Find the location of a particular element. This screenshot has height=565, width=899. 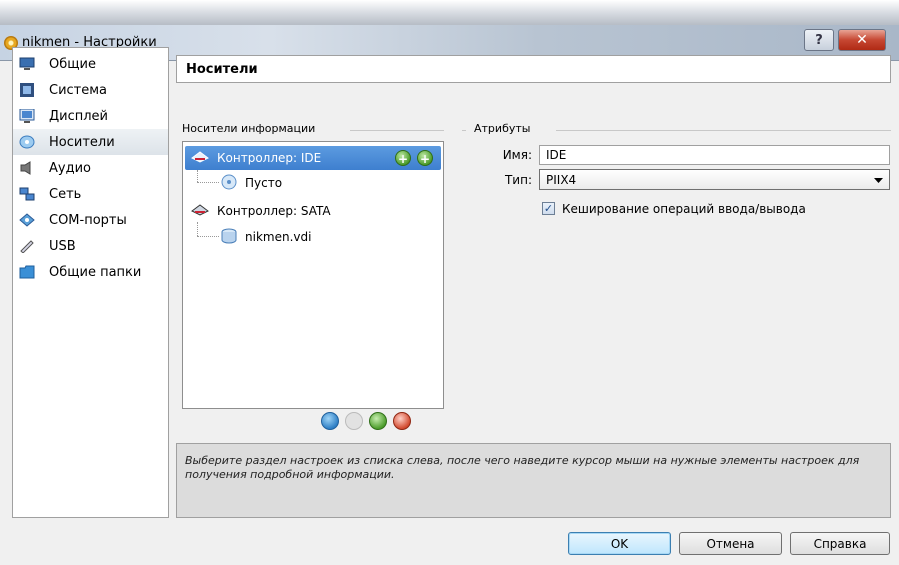

sidebar-item-storage: Носители is located at coordinates (90, 142).